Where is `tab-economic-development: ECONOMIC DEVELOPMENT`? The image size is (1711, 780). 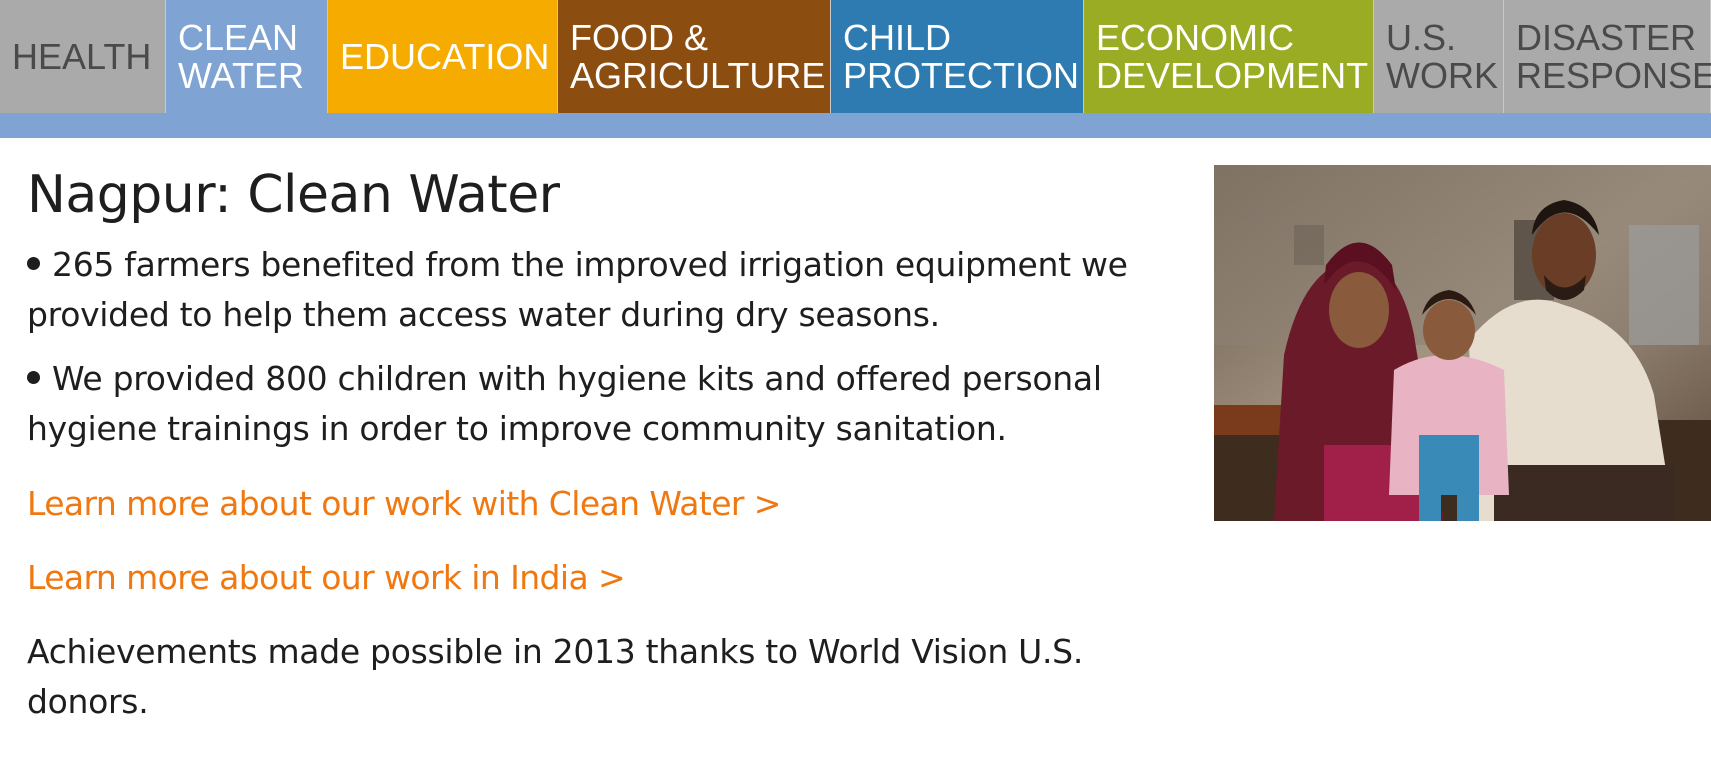
tab-economic-development: ECONOMIC DEVELOPMENT is located at coordinates (1229, 56).